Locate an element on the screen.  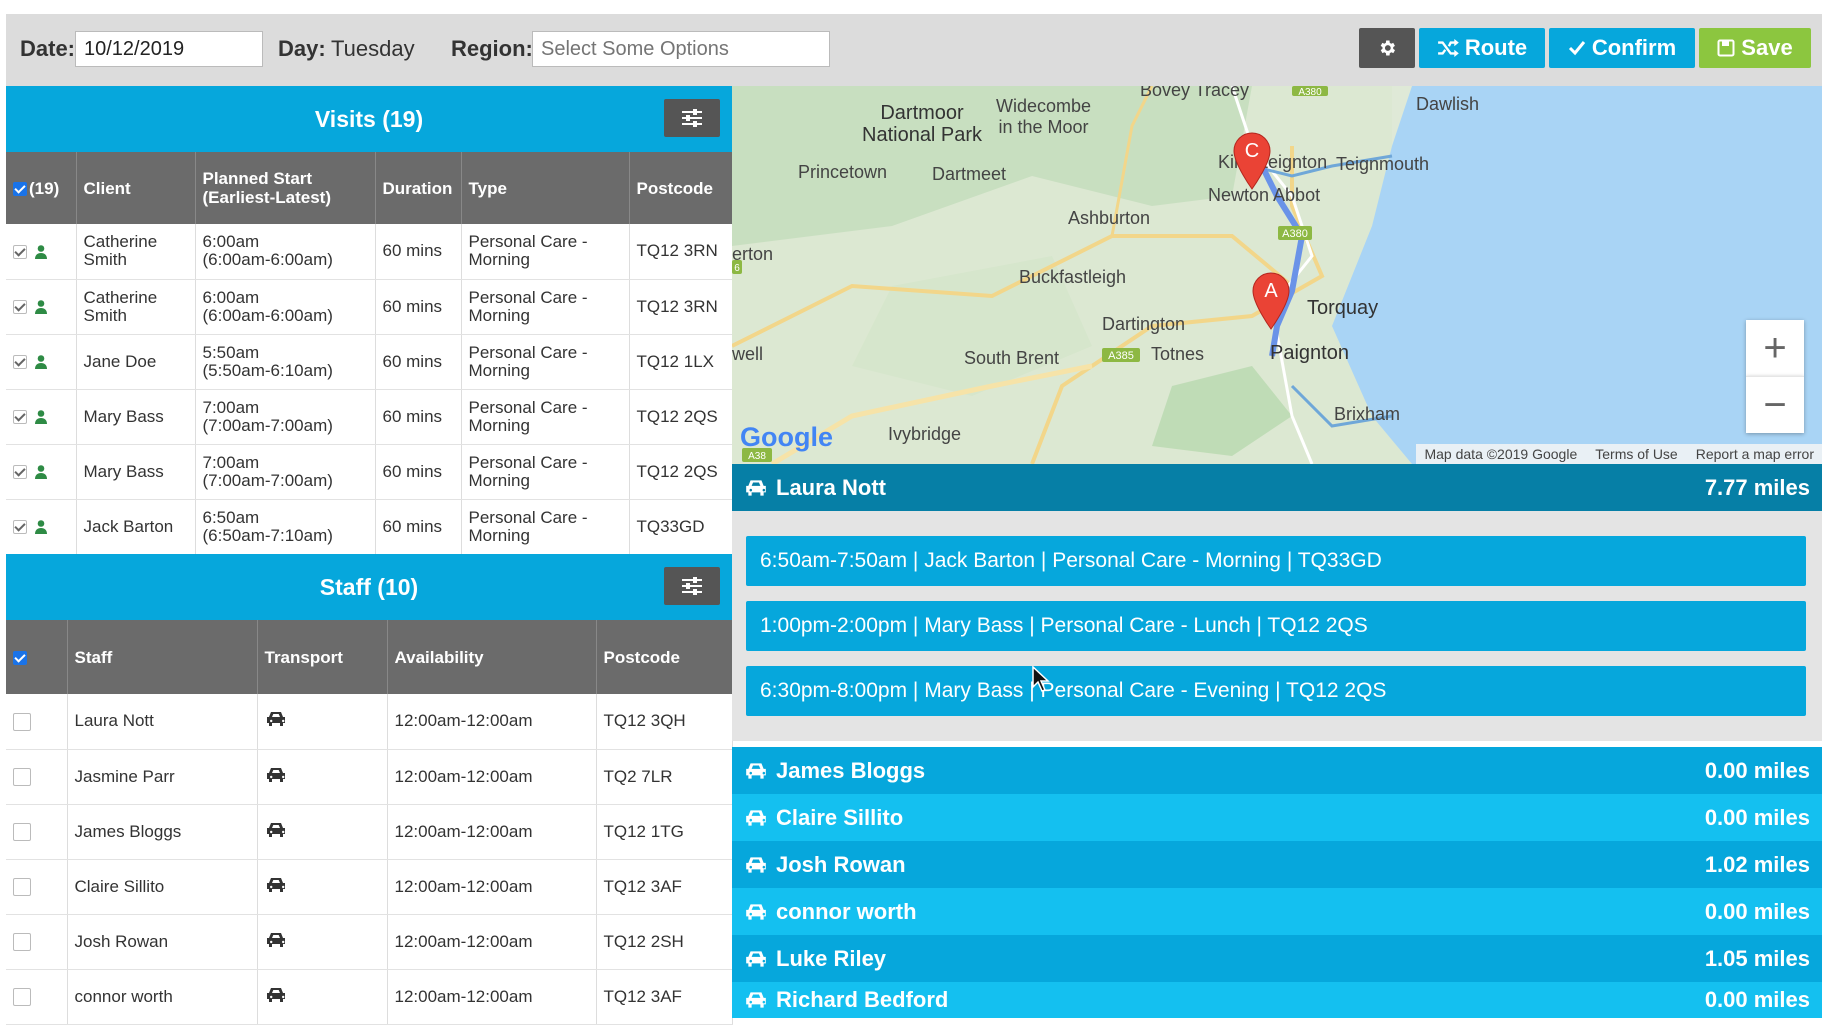
map-label-buckfastleigh: Buckfastleigh is located at coordinates (1073, 277).